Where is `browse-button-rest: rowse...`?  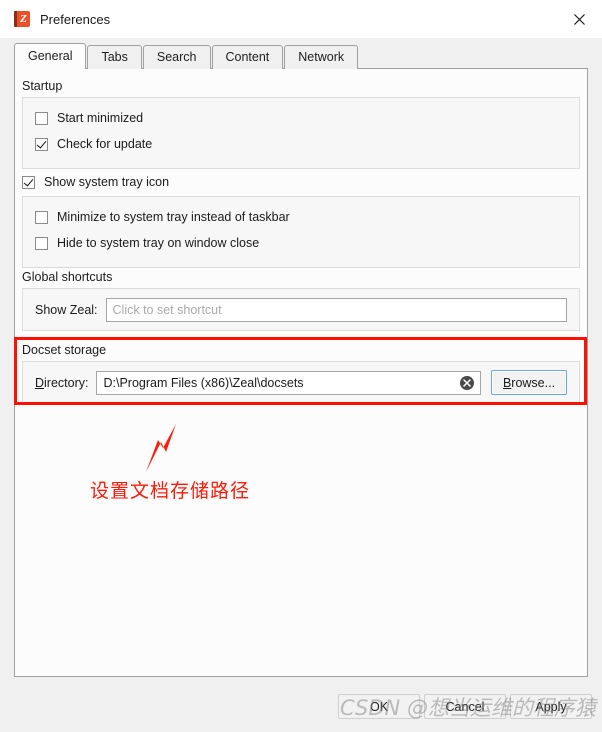
browse-button-rest: rowse... is located at coordinates (533, 382).